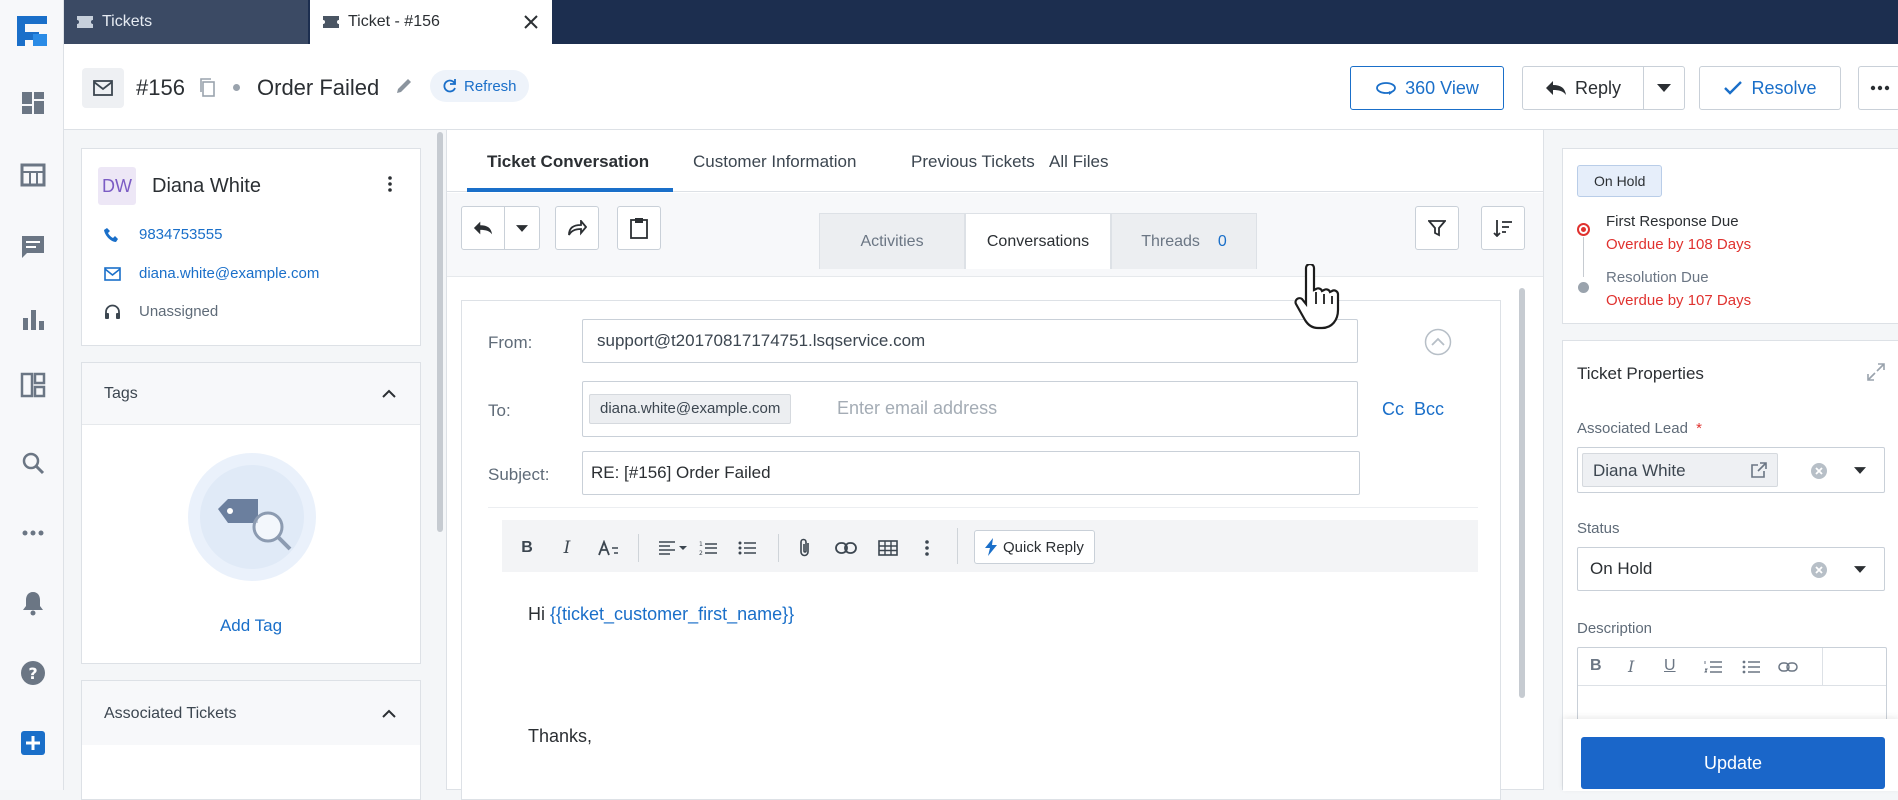  Describe the element at coordinates (577, 228) in the screenshot. I see `forward-button` at that location.